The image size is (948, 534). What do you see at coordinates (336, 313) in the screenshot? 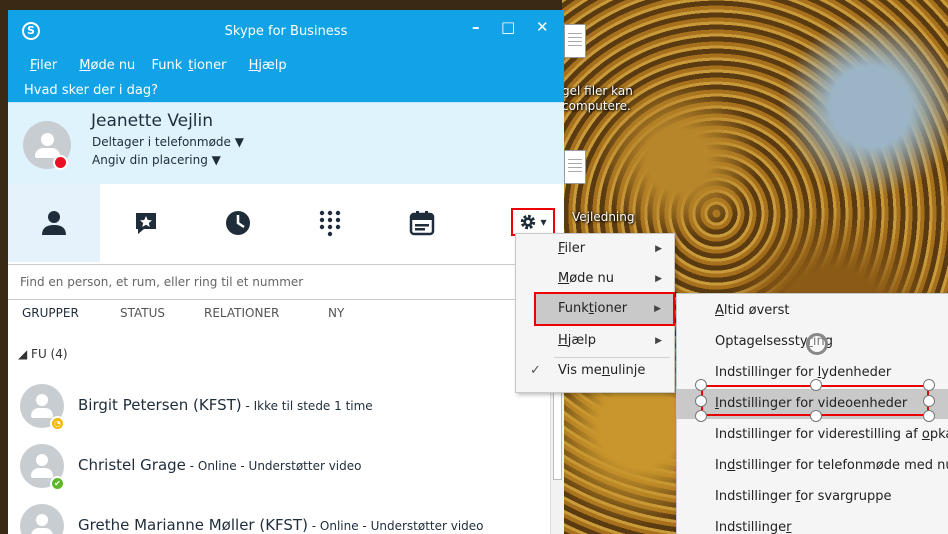
I see `tab-new: NY` at bounding box center [336, 313].